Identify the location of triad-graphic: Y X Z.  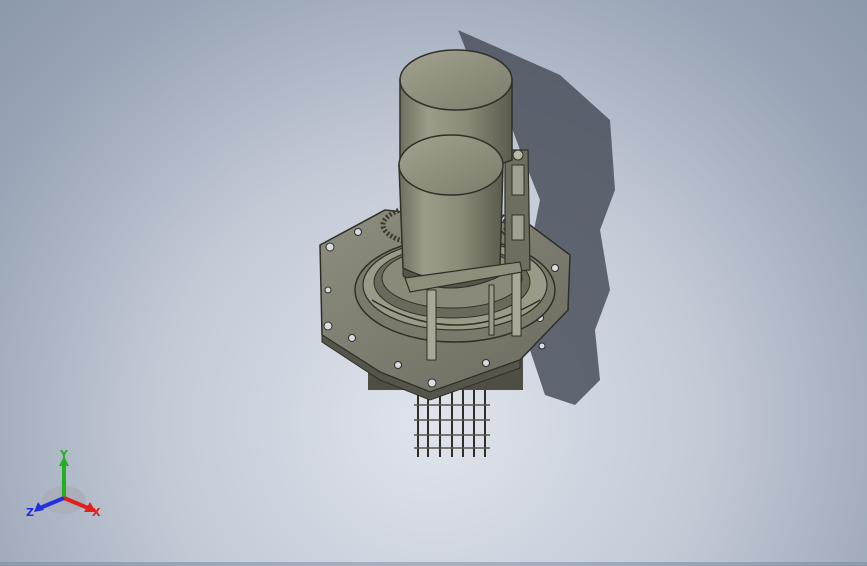
(63, 483).